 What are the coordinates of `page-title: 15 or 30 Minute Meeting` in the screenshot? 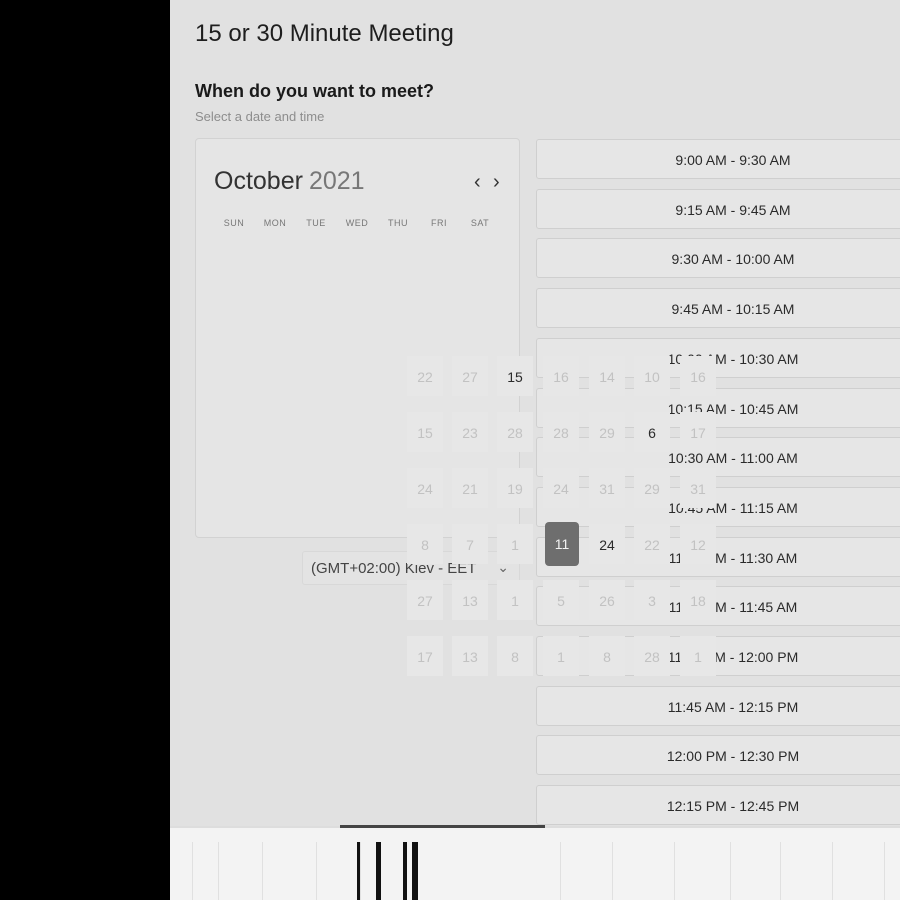 It's located at (324, 33).